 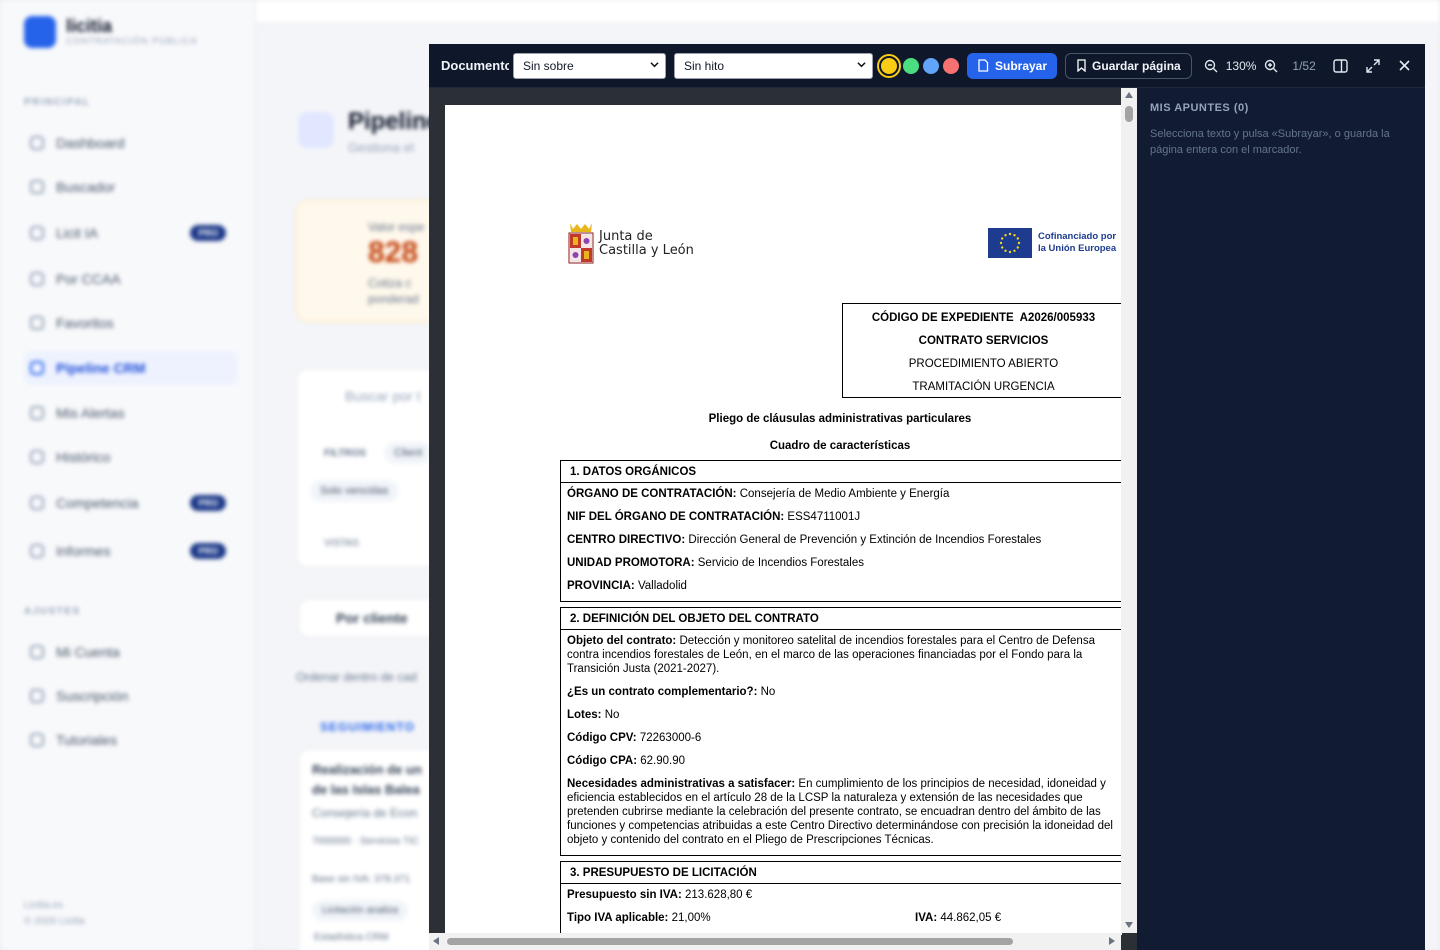 What do you see at coordinates (131, 696) in the screenshot?
I see `sidebar-item-suscripcion: Suscripción` at bounding box center [131, 696].